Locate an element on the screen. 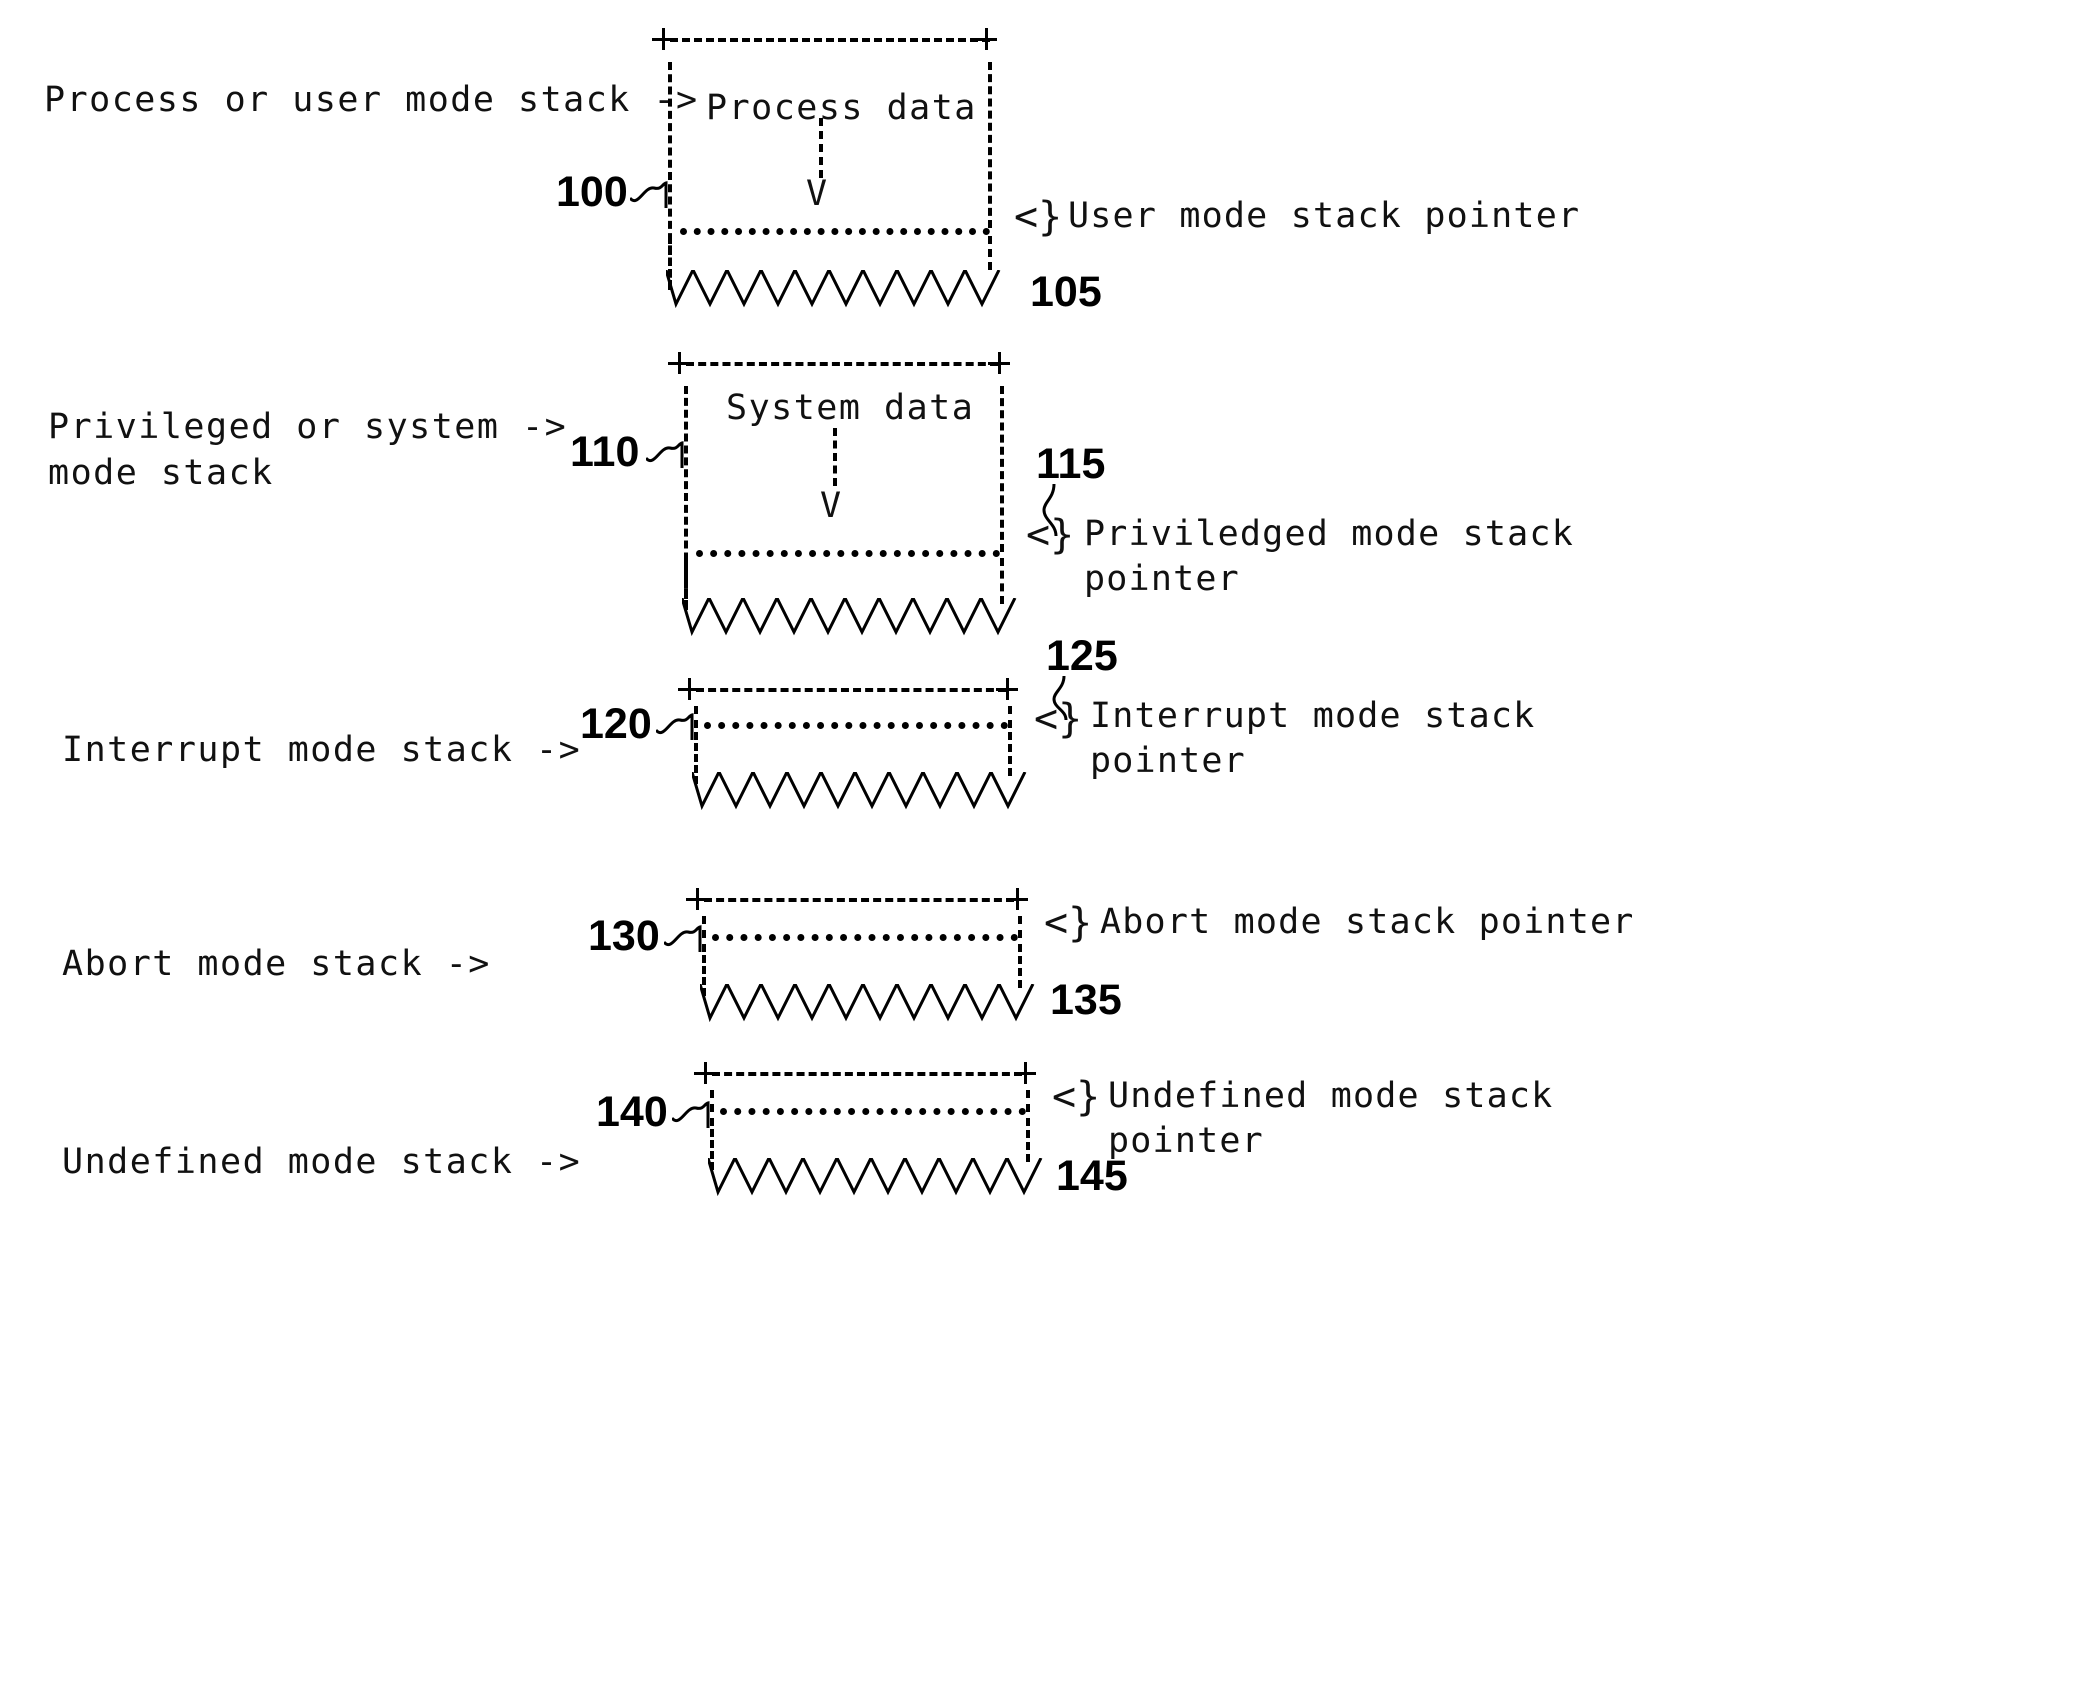 The height and width of the screenshot is (1700, 2089). right-label-user-mode-stack-pointer: User mode stack pointer is located at coordinates (1324, 216).